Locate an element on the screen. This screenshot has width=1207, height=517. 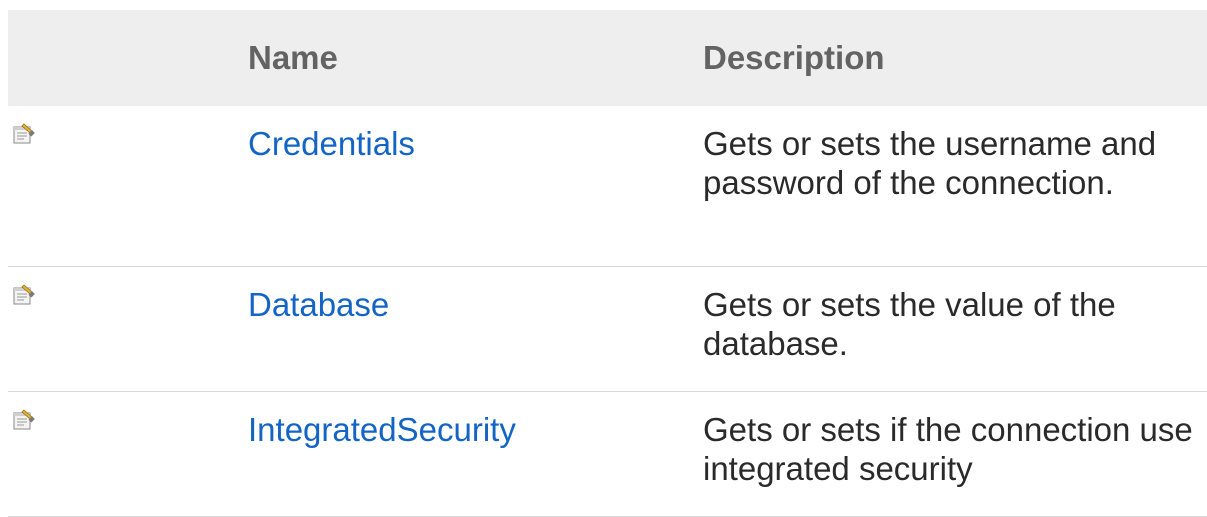
property-link-integratedsecurity: IntegratedSecurity is located at coordinates (475, 421).